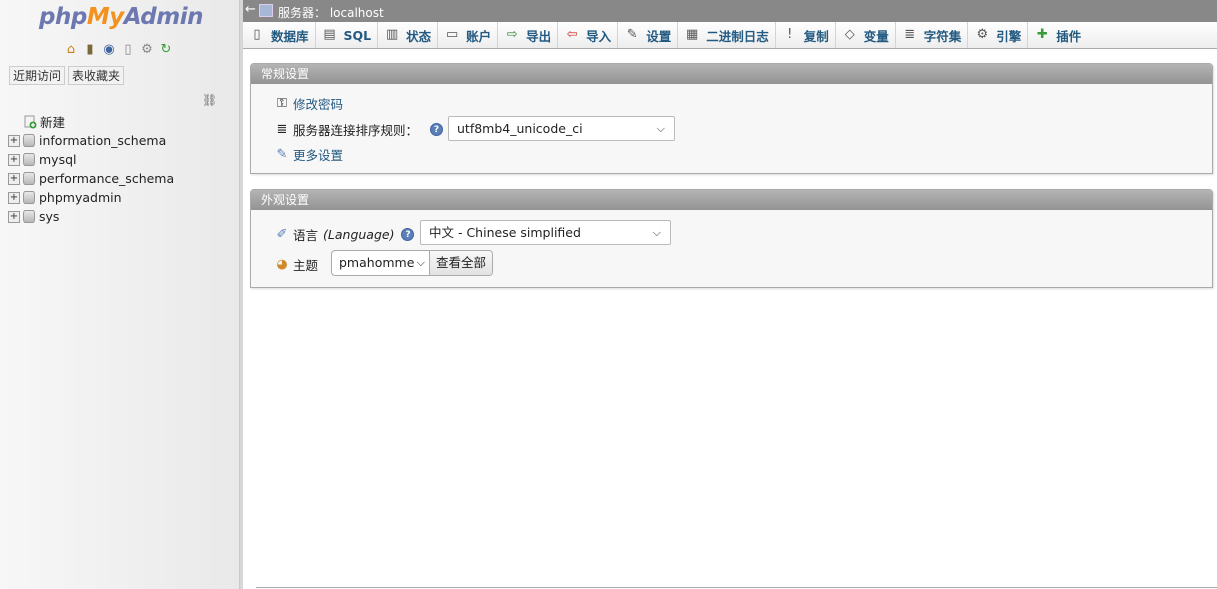  I want to click on chain-link-icon: ⛓, so click(209, 100).